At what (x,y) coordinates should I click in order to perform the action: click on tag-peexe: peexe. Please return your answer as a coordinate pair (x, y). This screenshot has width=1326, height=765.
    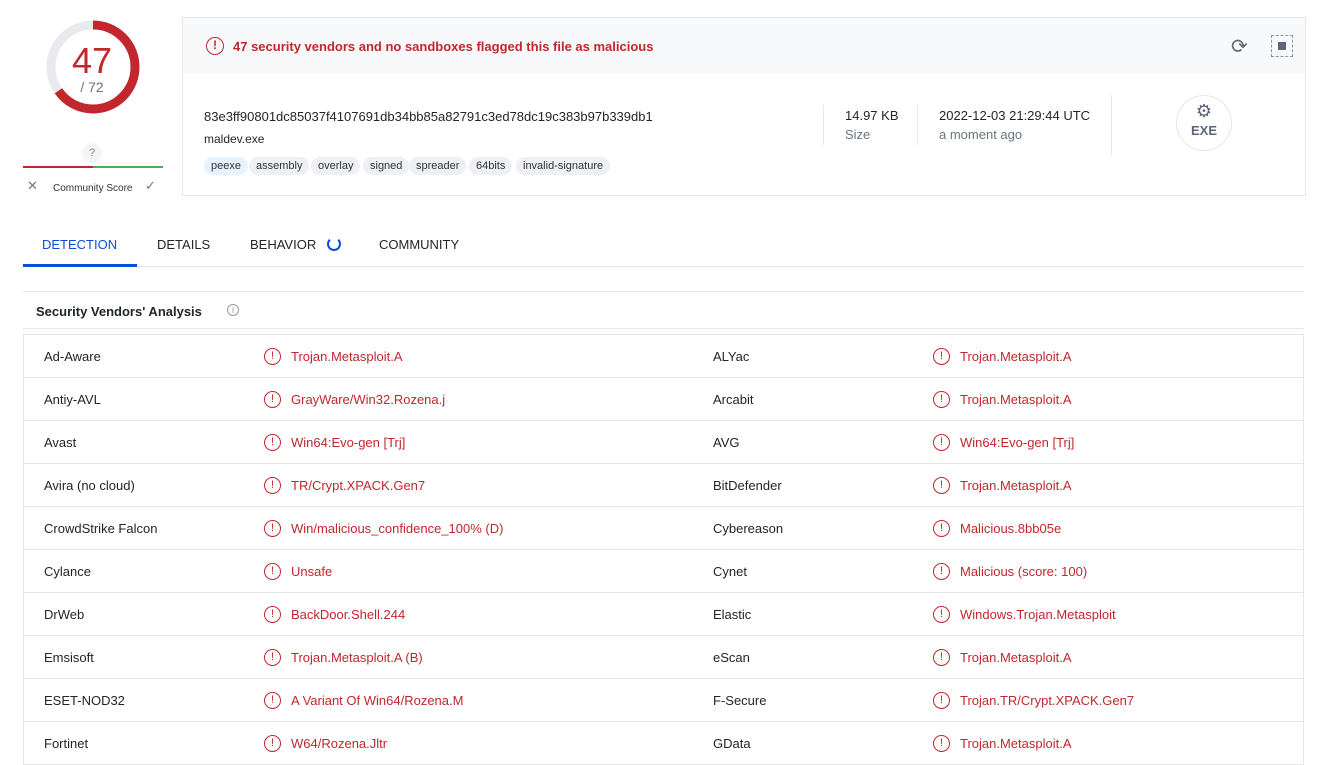
    Looking at the image, I should click on (226, 166).